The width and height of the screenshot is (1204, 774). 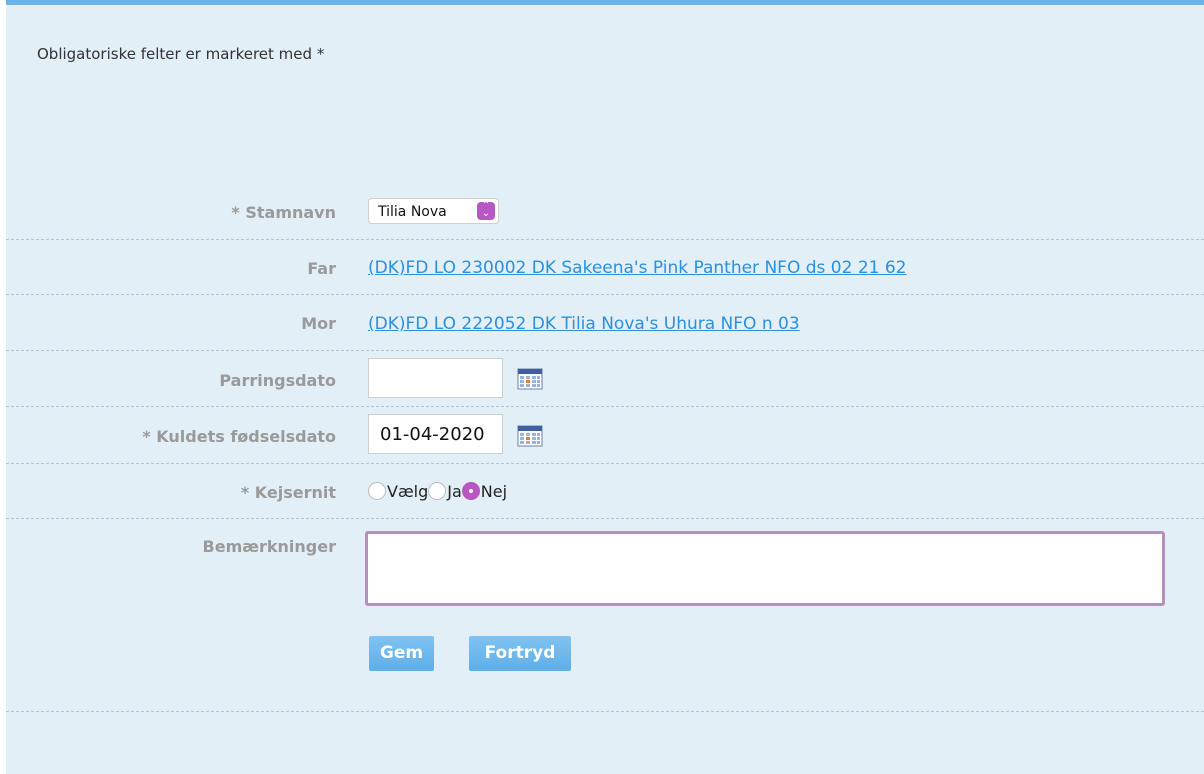 I want to click on radio-nej-label: Nej, so click(x=494, y=491).